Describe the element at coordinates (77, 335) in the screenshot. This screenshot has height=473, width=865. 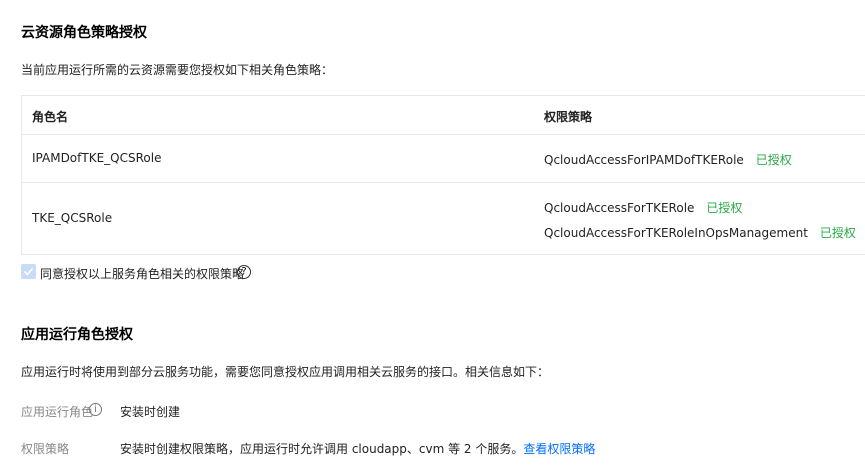
I see `section-title-runtime-role: 应用运行角色授权` at that location.